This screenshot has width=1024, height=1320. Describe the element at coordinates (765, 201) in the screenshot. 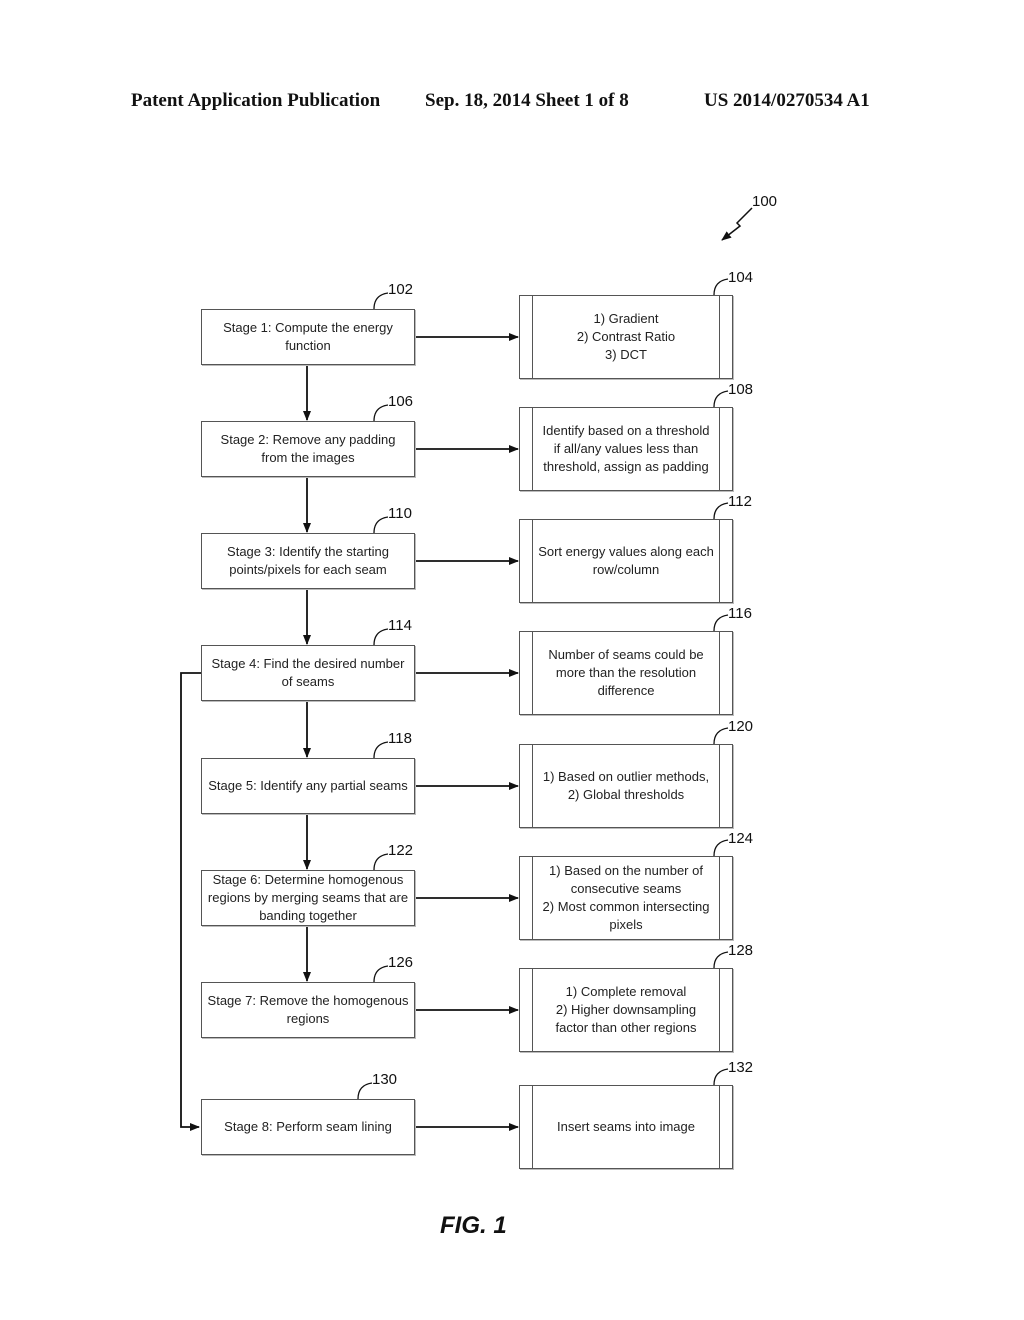

I see `figure-ref-label: 100` at that location.